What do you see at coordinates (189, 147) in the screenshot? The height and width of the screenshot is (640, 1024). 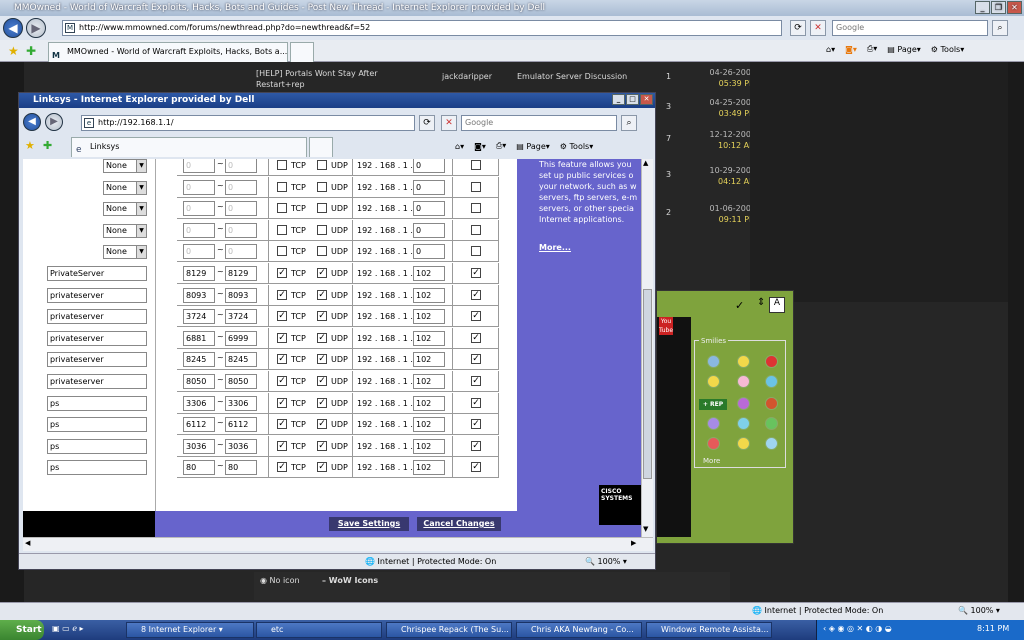 I see `tab-linksys: e Linksys` at bounding box center [189, 147].